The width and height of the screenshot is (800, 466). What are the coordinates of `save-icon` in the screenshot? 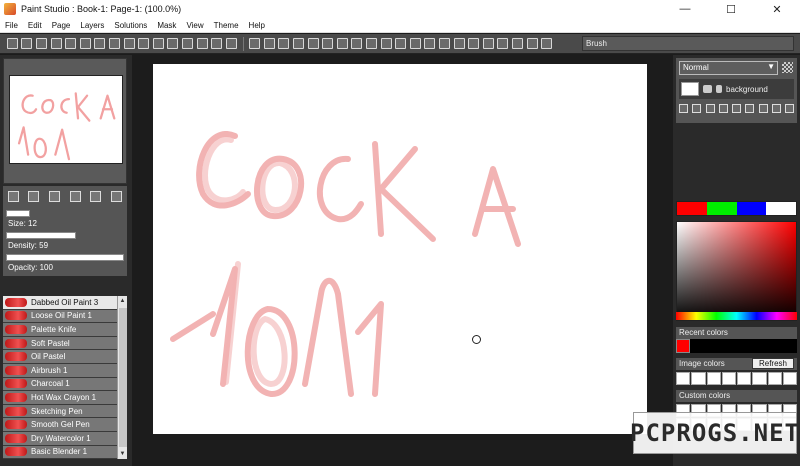 It's located at (12, 43).